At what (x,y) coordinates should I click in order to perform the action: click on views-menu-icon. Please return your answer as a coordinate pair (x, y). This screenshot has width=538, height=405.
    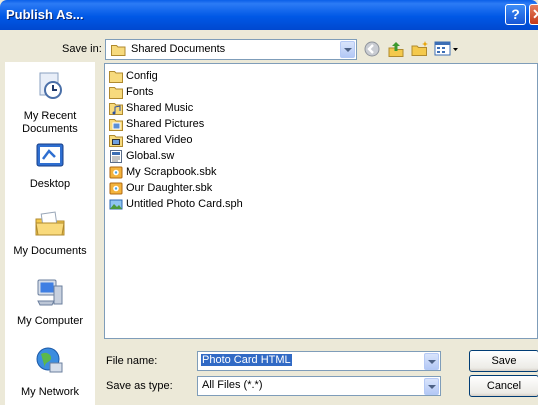
    Looking at the image, I should click on (447, 49).